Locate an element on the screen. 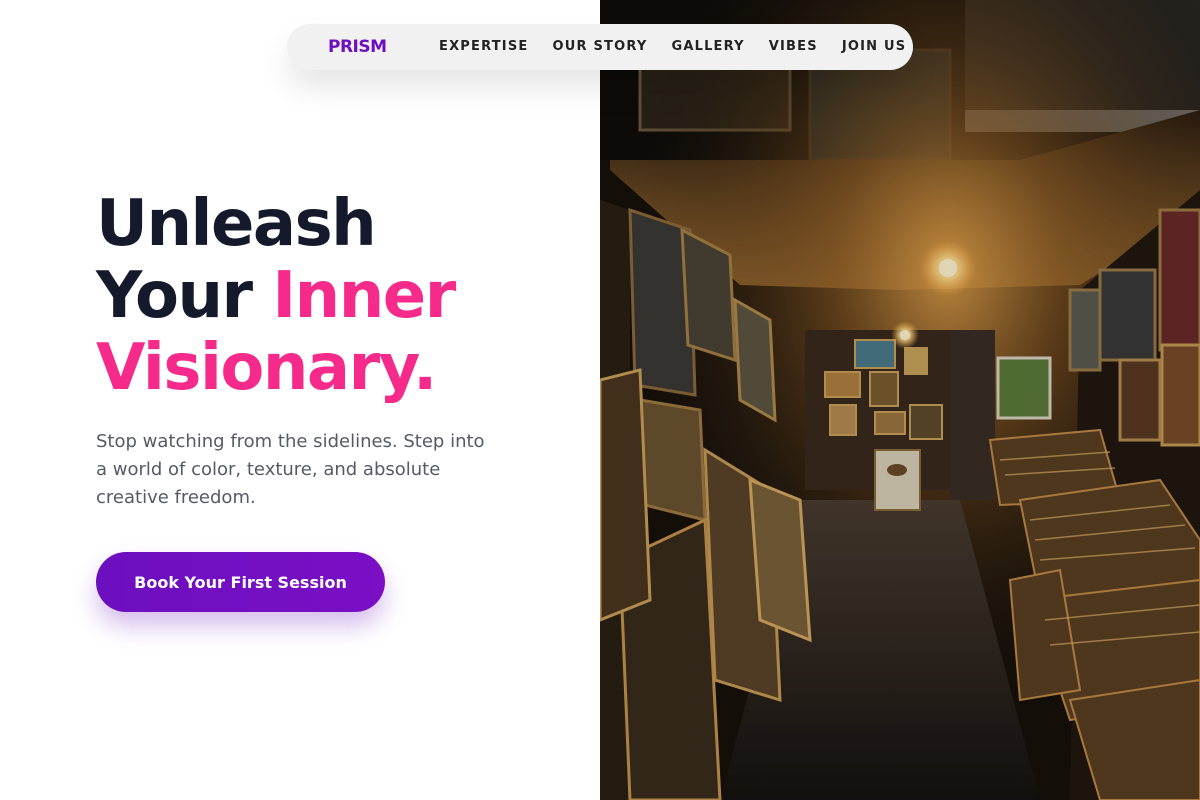 The image size is (1200, 800). nav-link-gallery: GALLERY is located at coordinates (707, 47).